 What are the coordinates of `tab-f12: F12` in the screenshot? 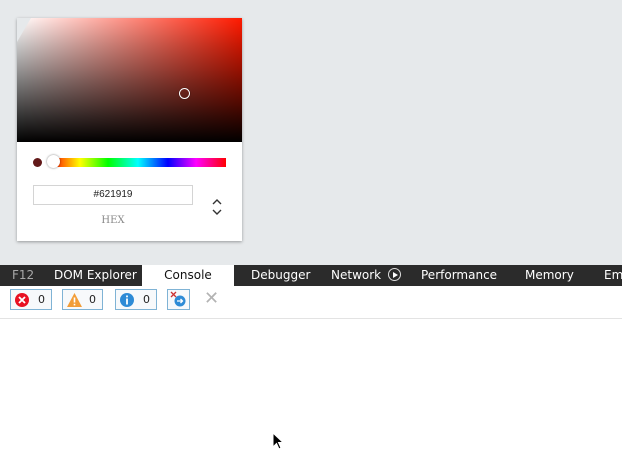 It's located at (23, 275).